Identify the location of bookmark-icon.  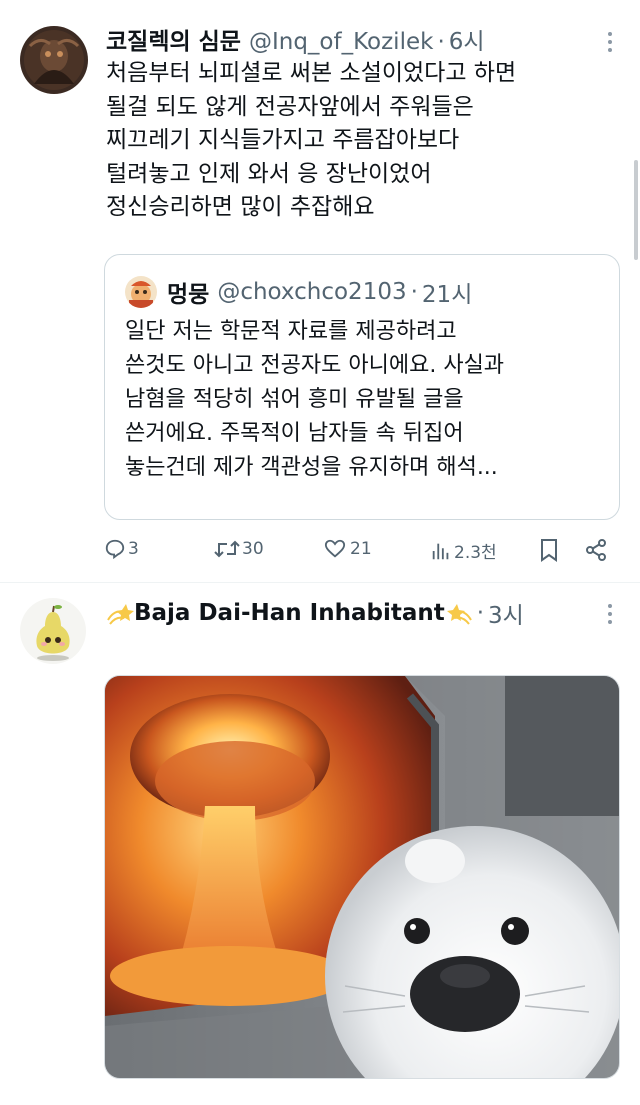
(549, 550).